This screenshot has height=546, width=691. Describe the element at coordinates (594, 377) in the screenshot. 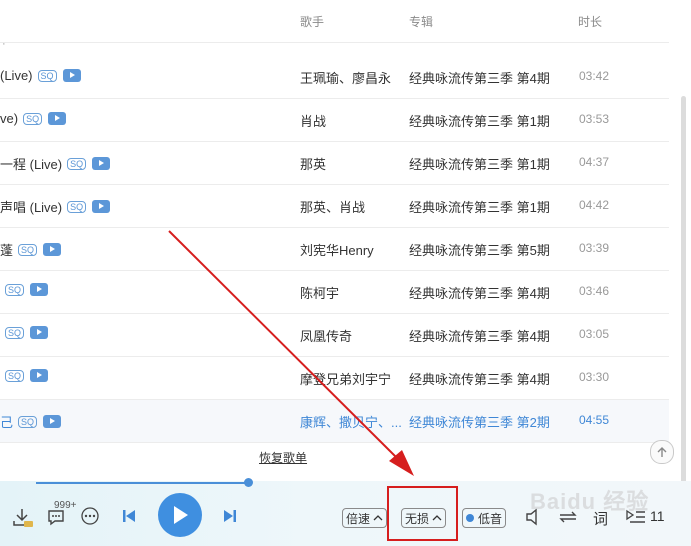

I see `song-duration: 03:30` at that location.